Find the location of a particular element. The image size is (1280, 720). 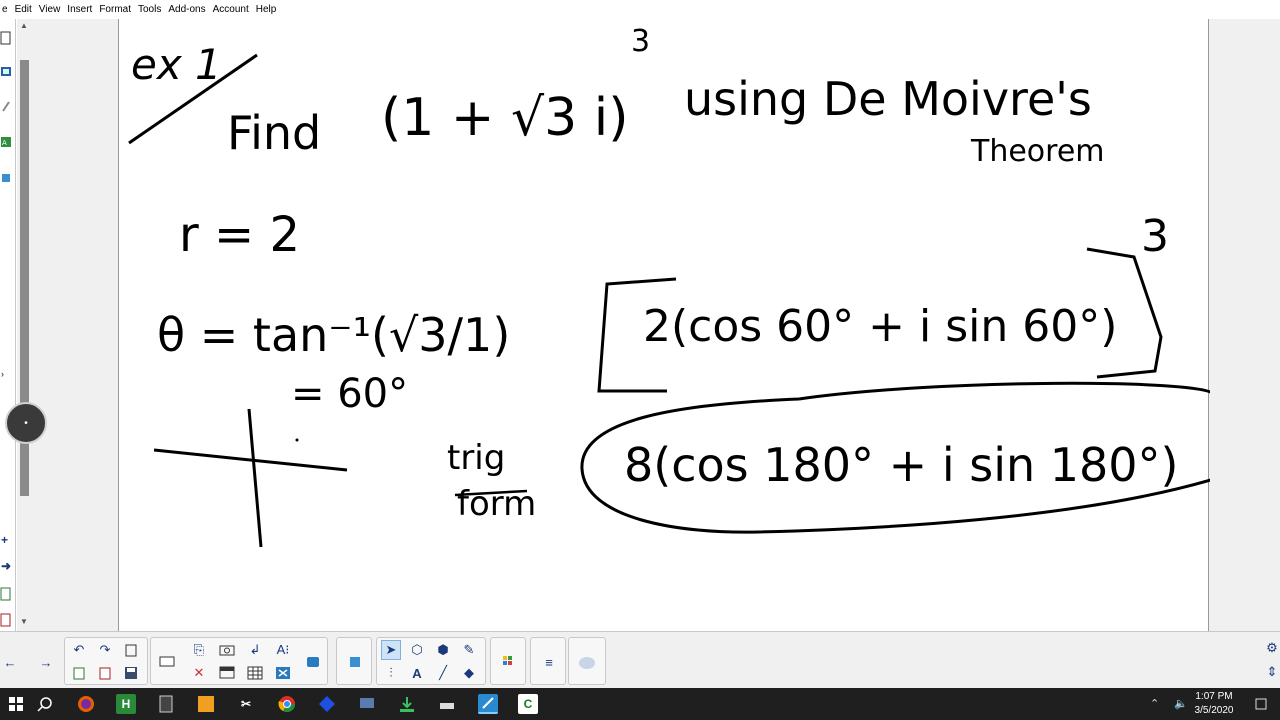

grid-group is located at coordinates (508, 661).